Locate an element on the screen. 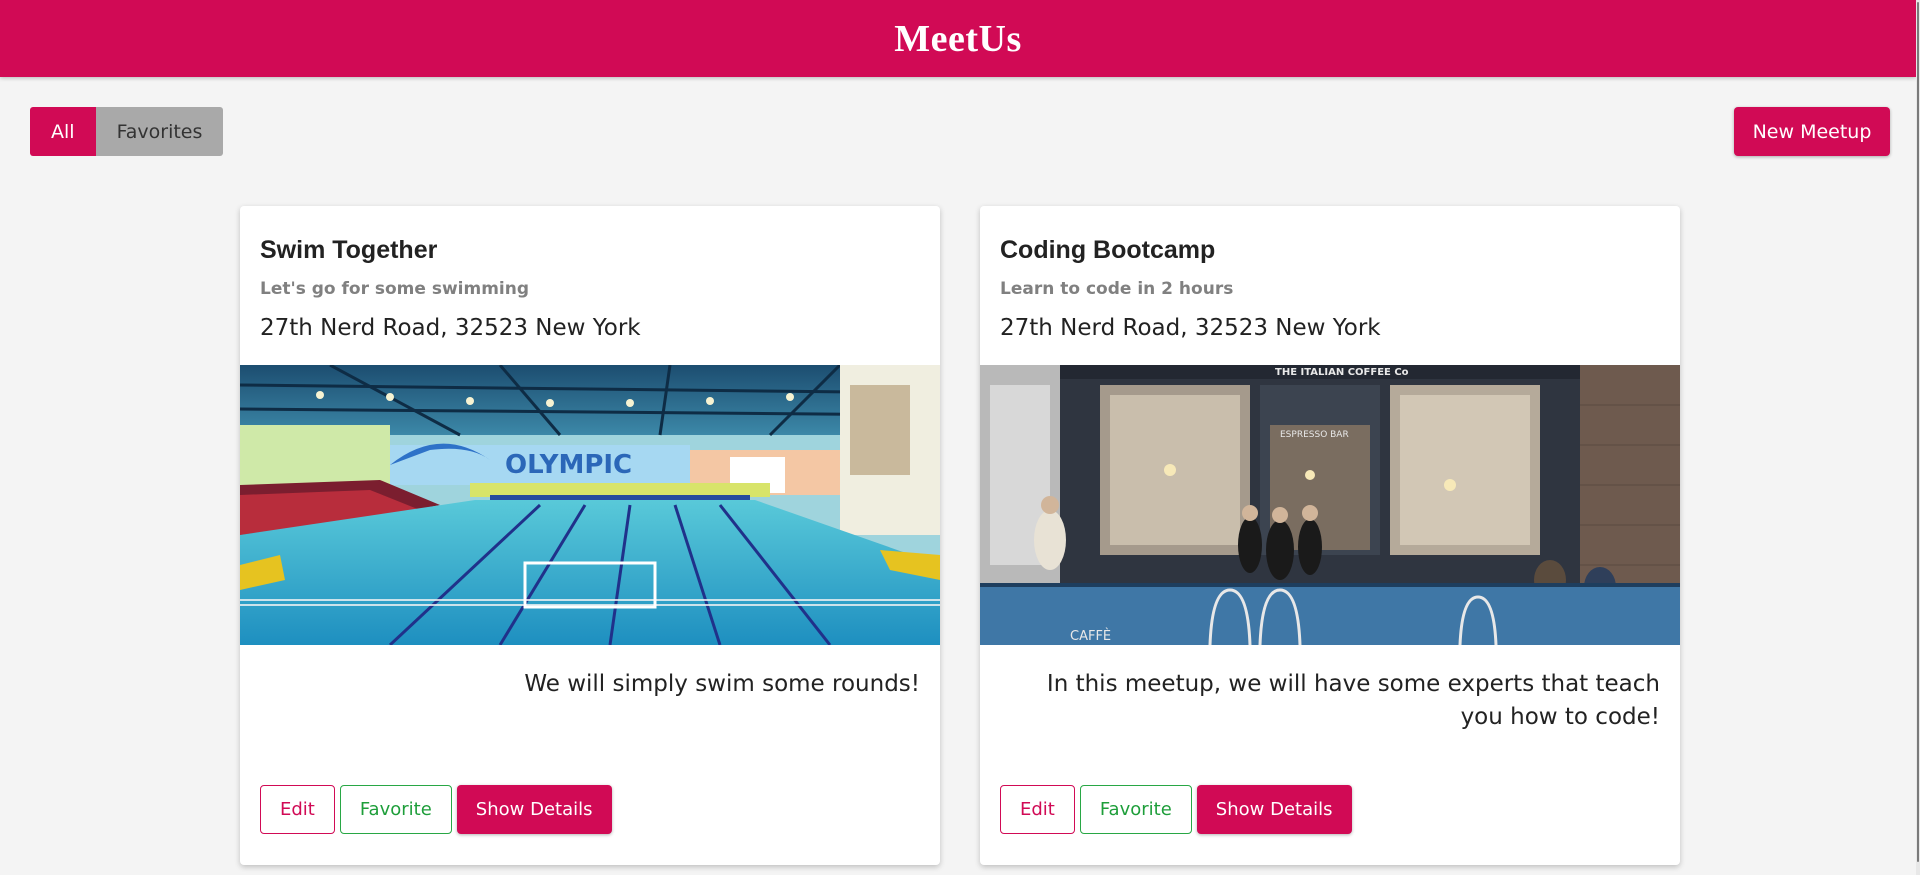 The width and height of the screenshot is (1920, 875). svg-text: THE ITALIAN COFFEE Co is located at coordinates (1342, 372).